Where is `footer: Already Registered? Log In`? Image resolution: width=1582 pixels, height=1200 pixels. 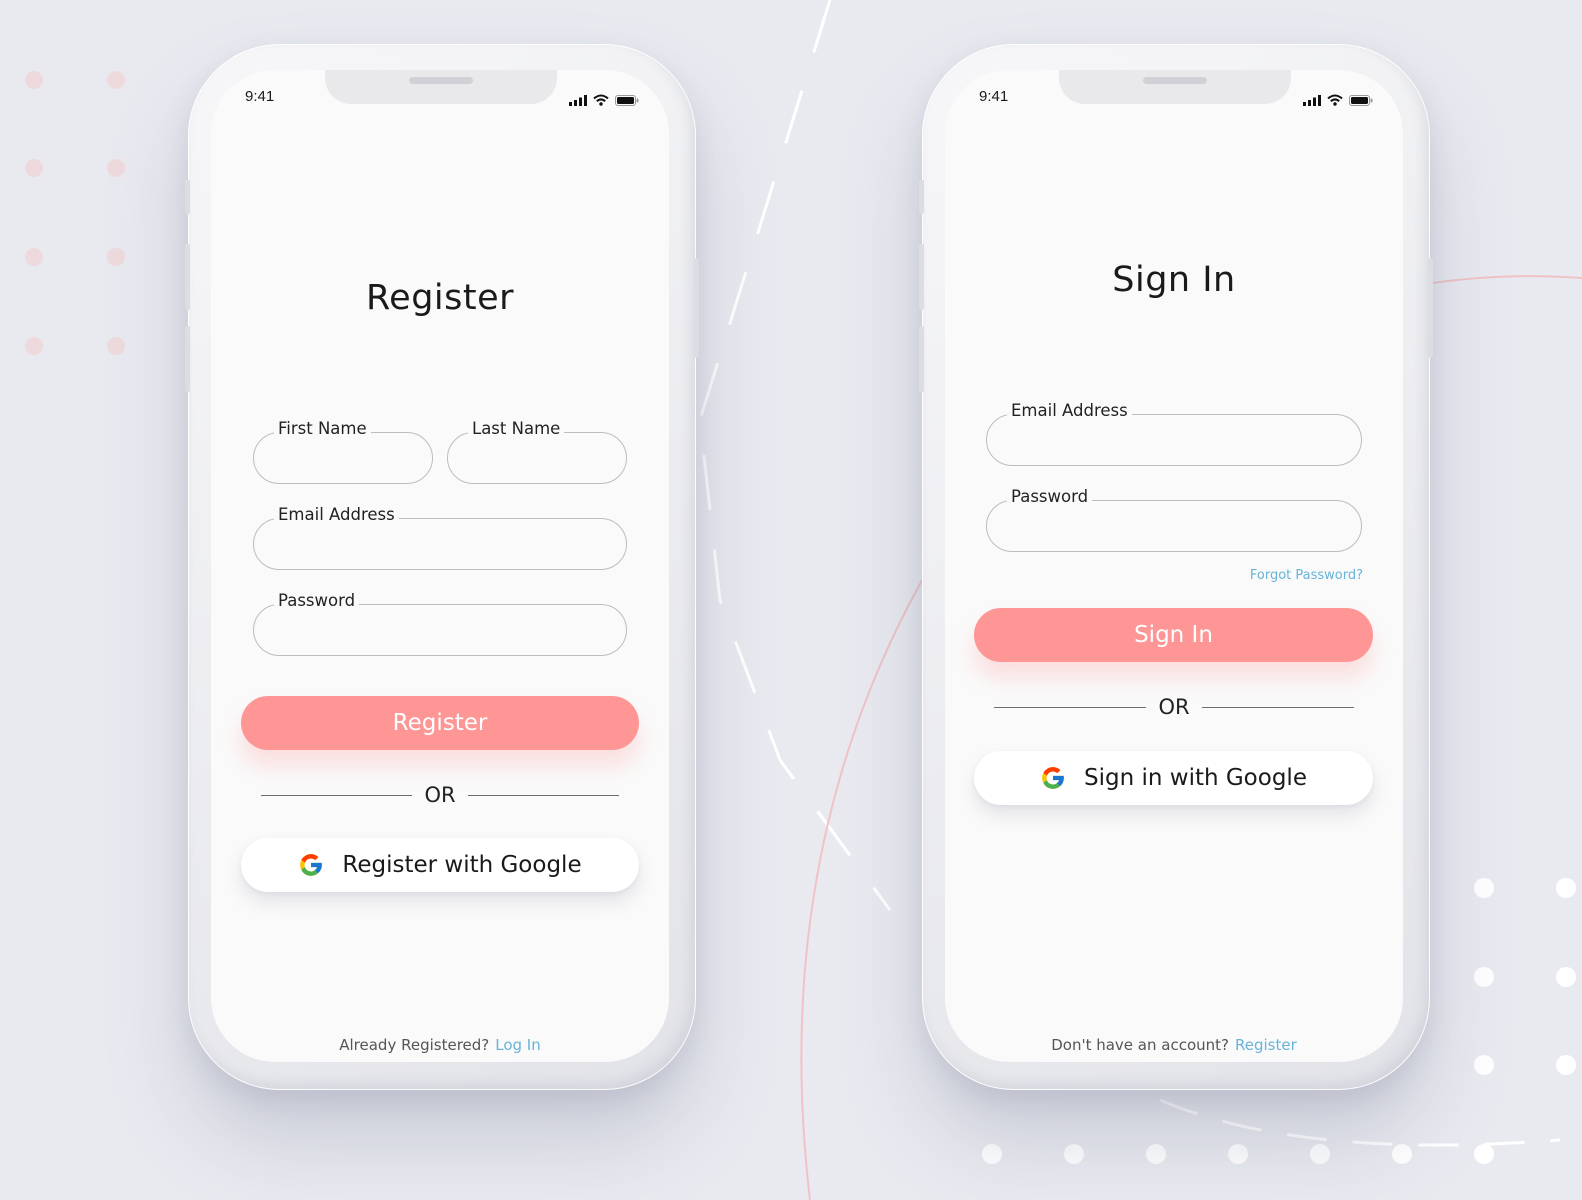 footer: Already Registered? Log In is located at coordinates (440, 1045).